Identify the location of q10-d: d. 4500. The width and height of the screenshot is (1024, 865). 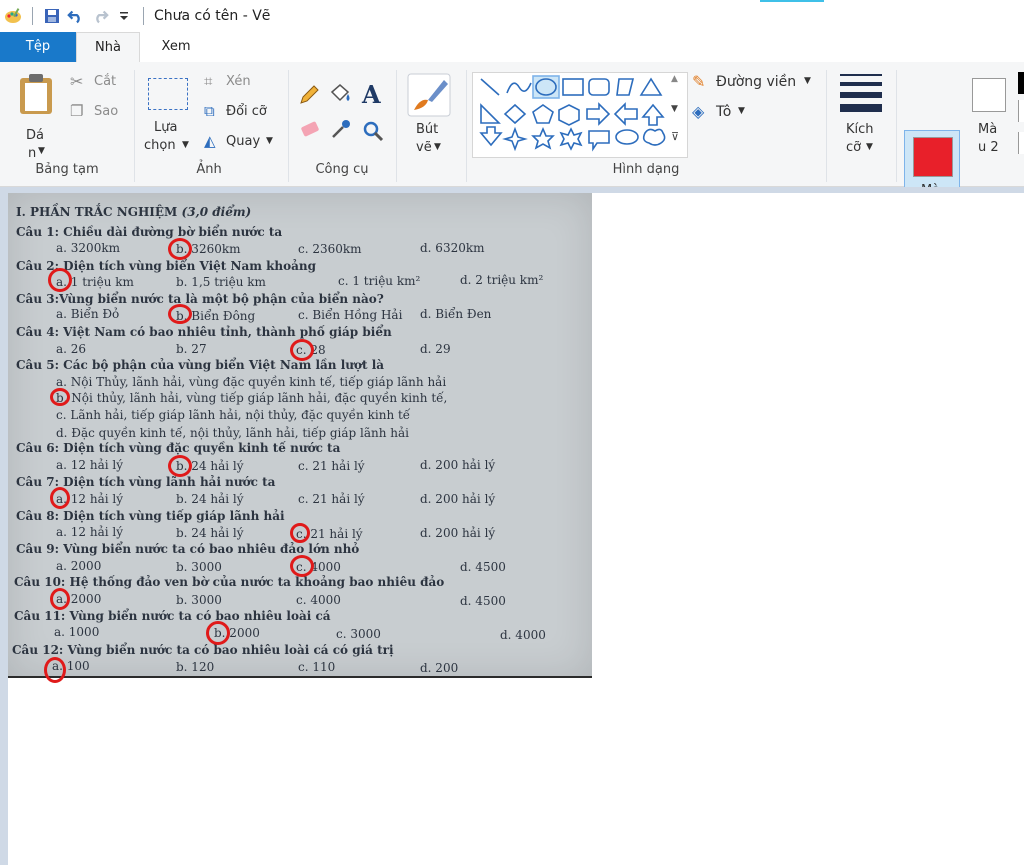
(483, 601).